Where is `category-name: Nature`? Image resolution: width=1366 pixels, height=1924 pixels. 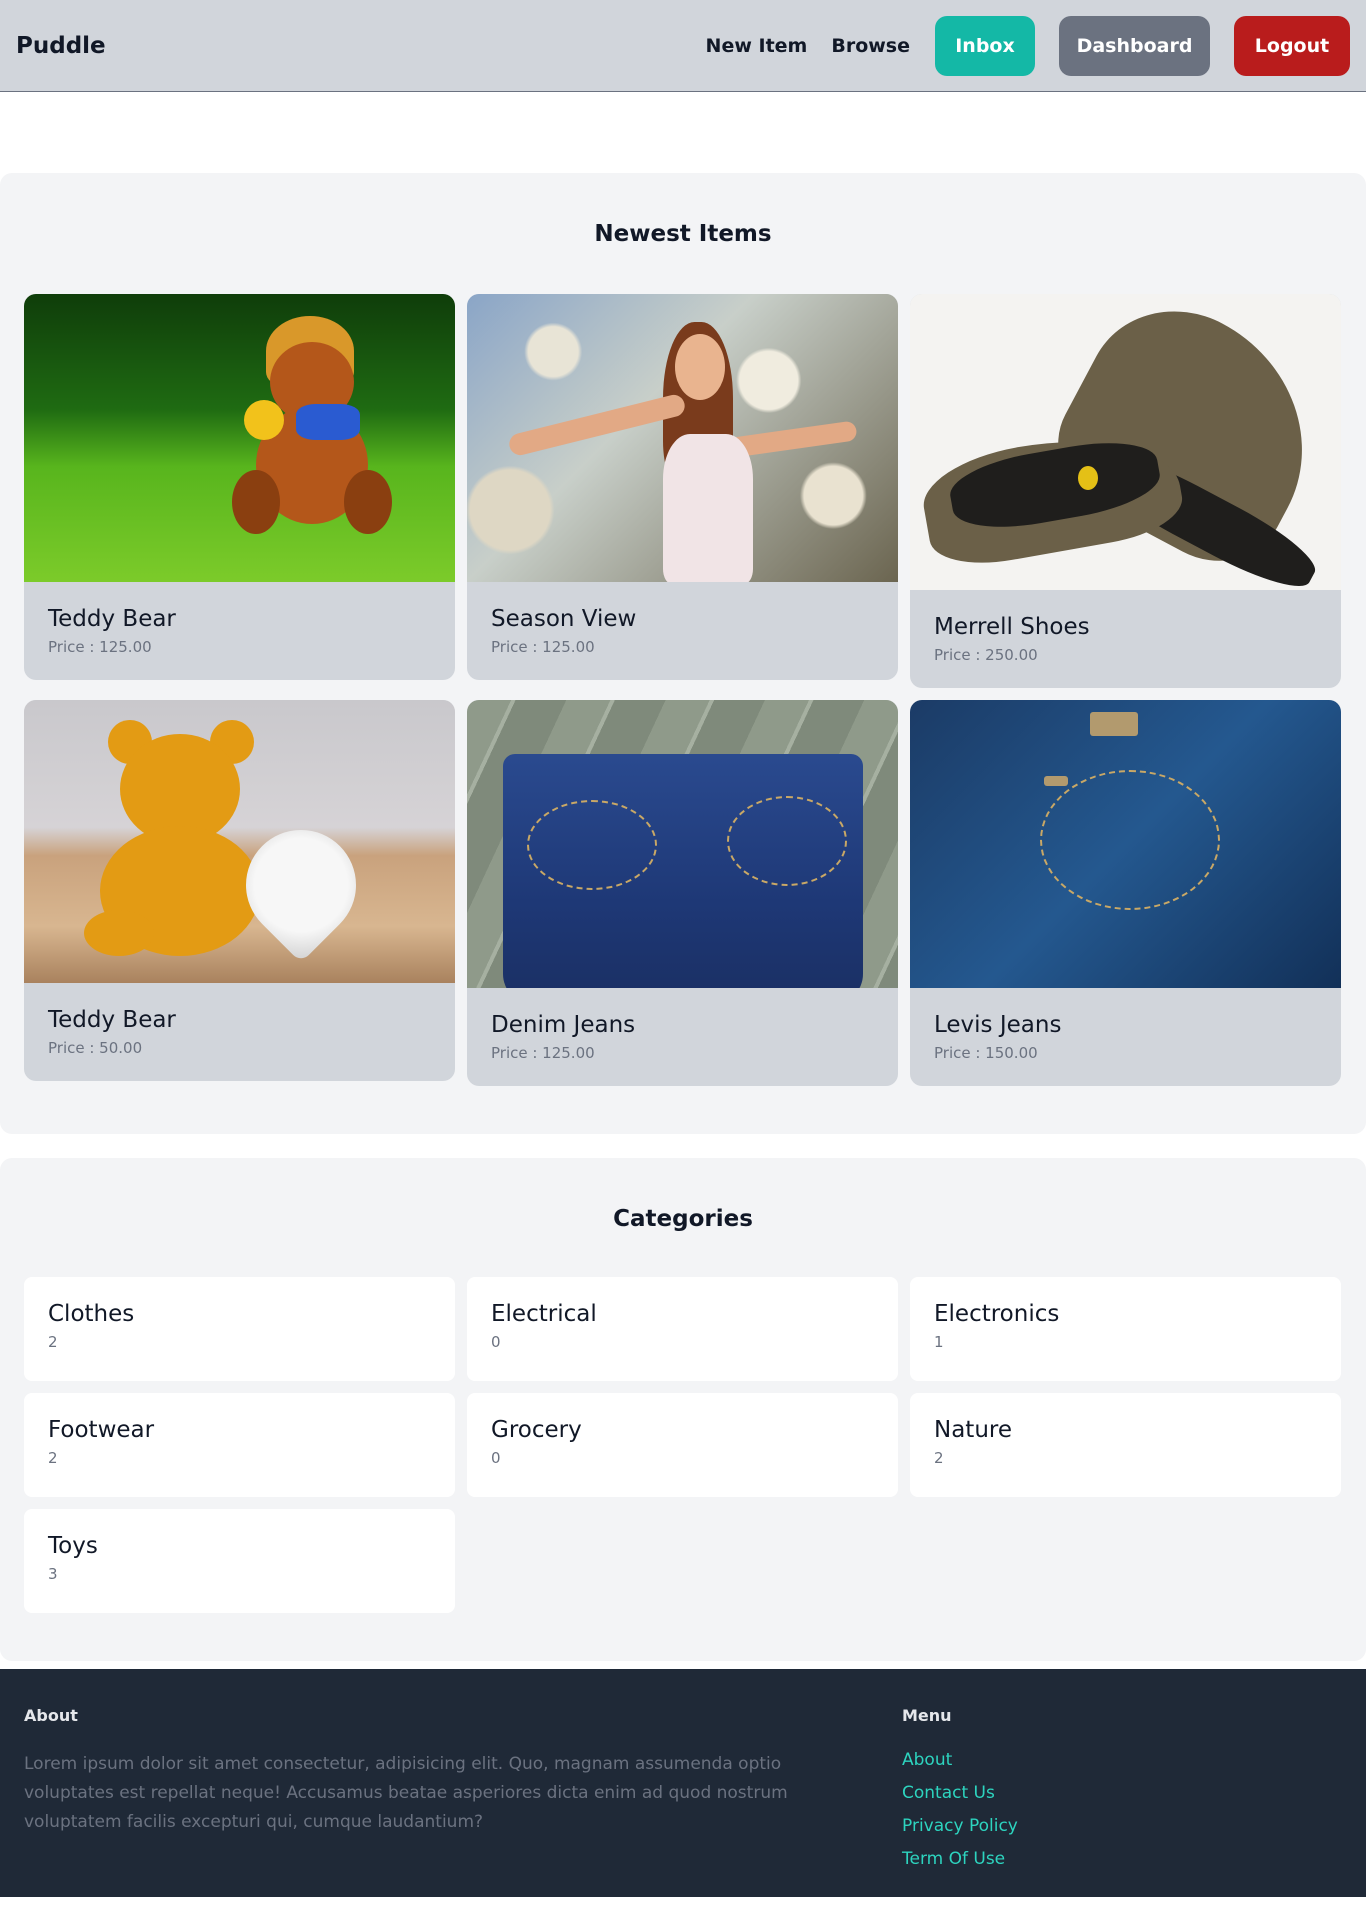
category-name: Nature is located at coordinates (973, 1430).